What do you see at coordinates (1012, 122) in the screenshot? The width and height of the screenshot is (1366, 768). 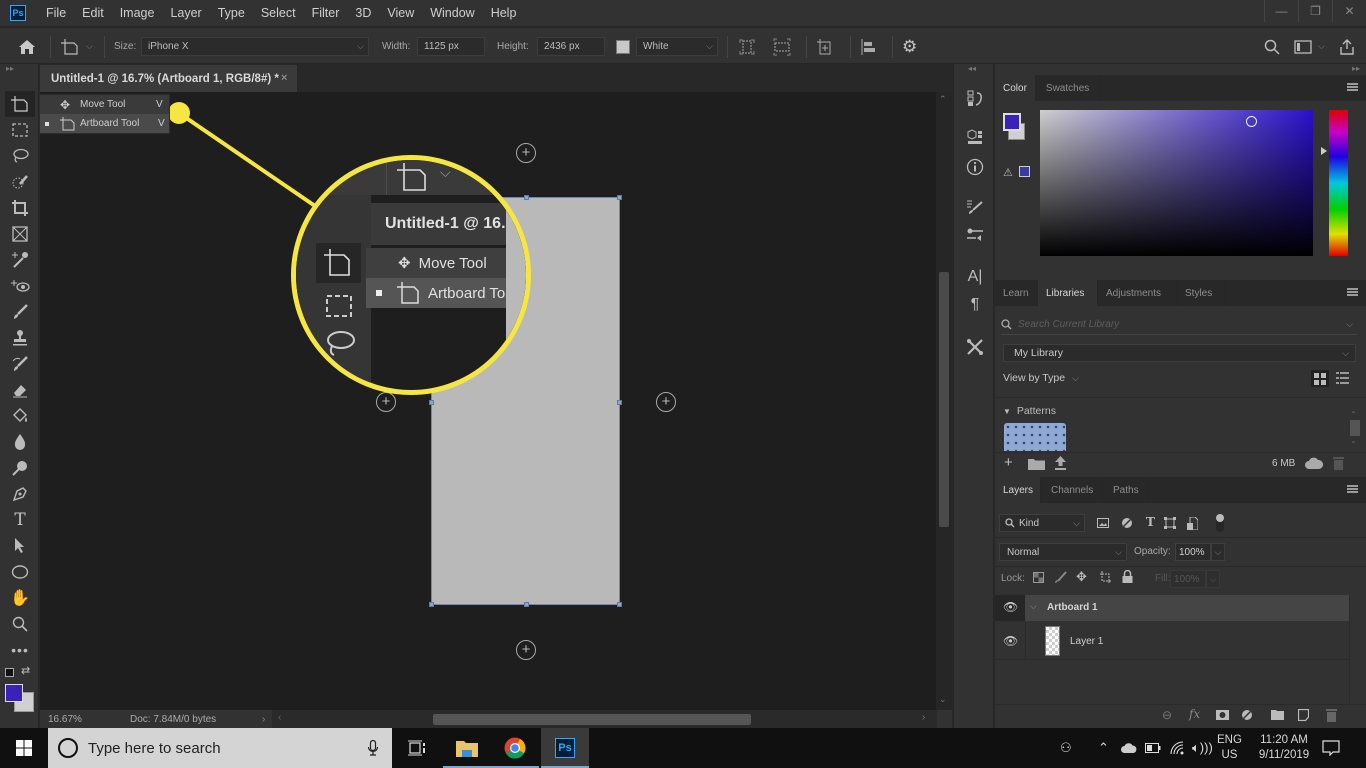 I see `color-panel-foreground-swatch` at bounding box center [1012, 122].